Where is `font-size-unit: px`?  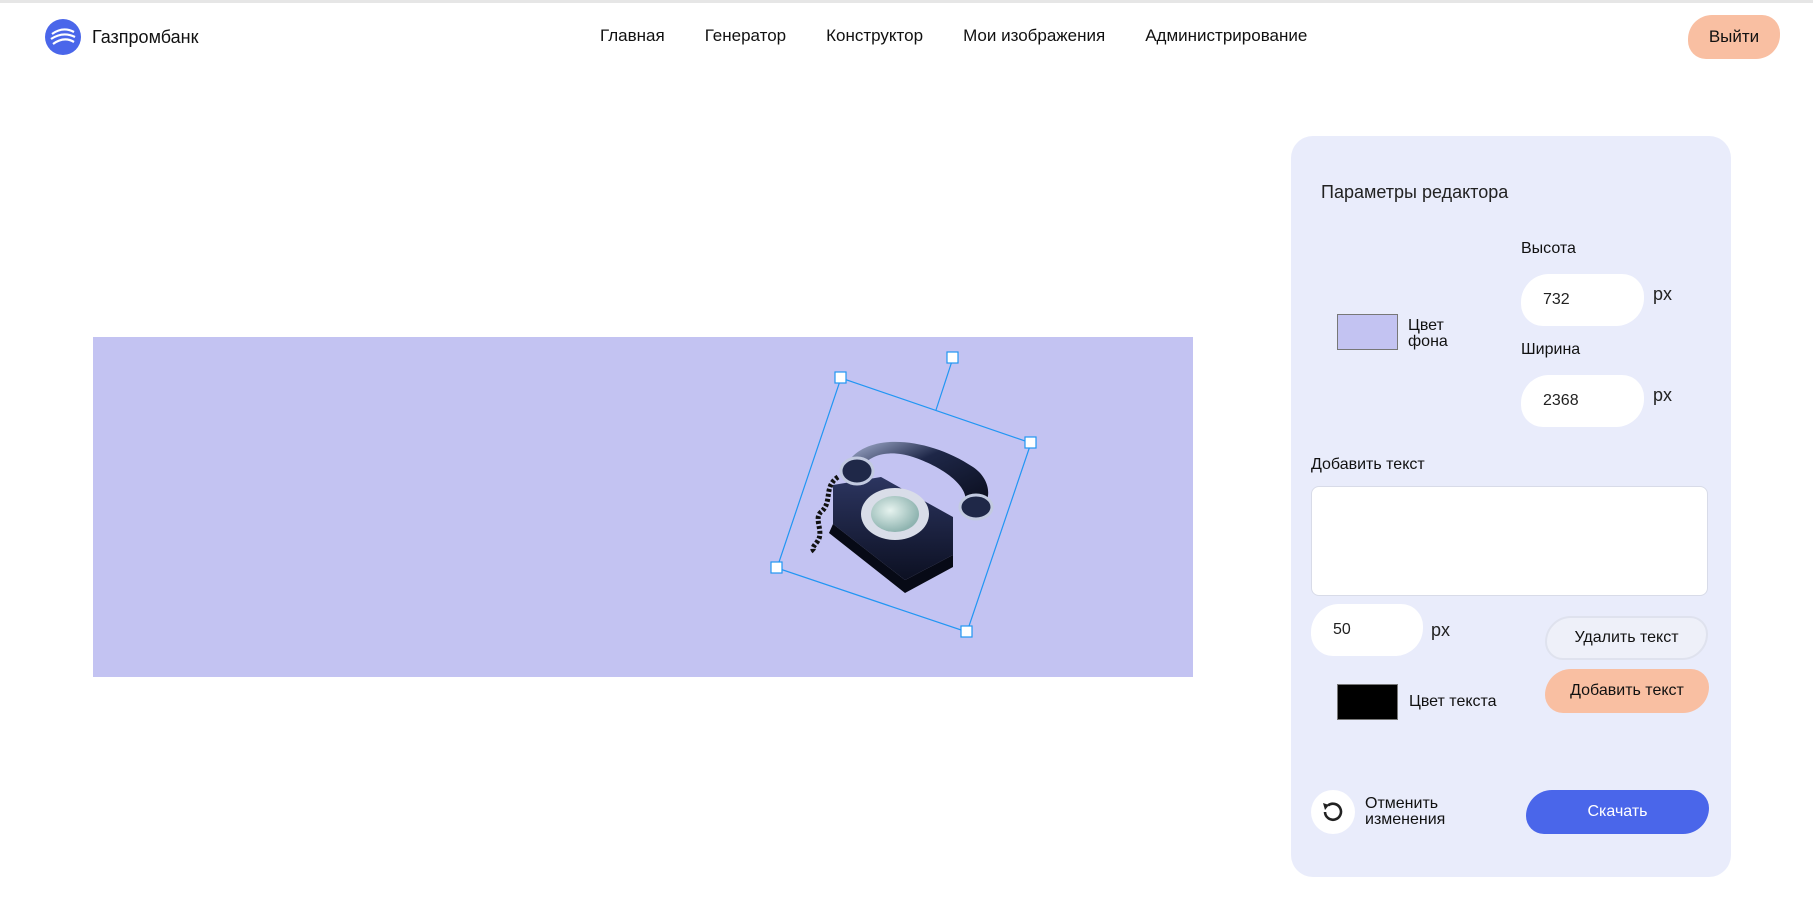 font-size-unit: px is located at coordinates (1441, 630).